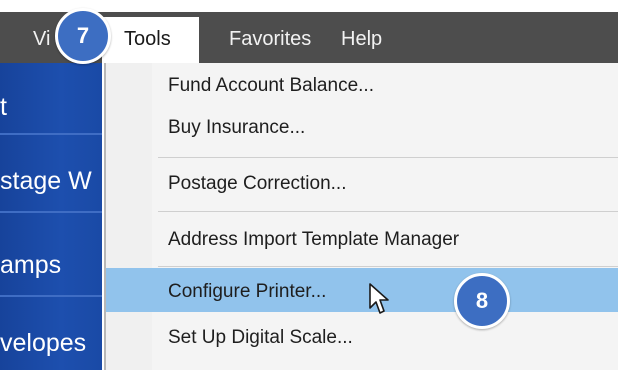 The height and width of the screenshot is (370, 618). What do you see at coordinates (482, 301) in the screenshot?
I see `step-callout-8: 8` at bounding box center [482, 301].